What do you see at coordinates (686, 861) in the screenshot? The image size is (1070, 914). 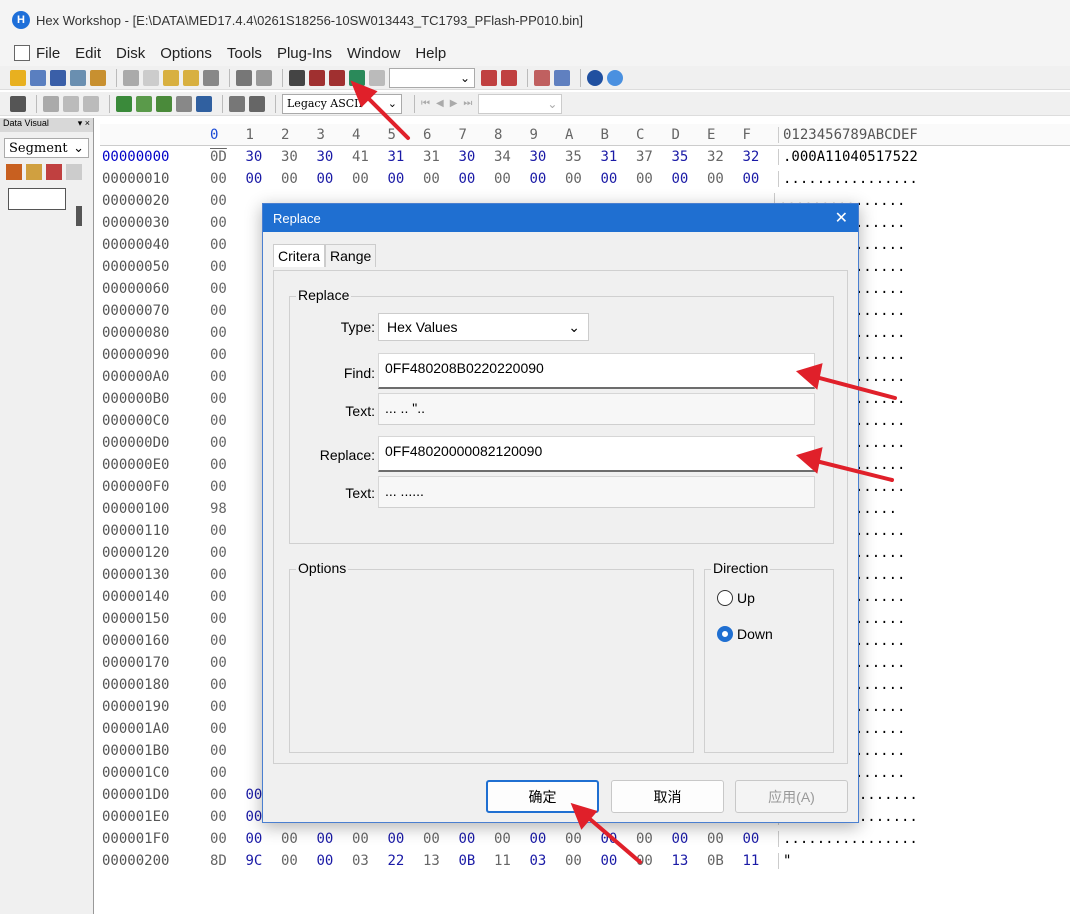 I see `hex-byte: 13` at bounding box center [686, 861].